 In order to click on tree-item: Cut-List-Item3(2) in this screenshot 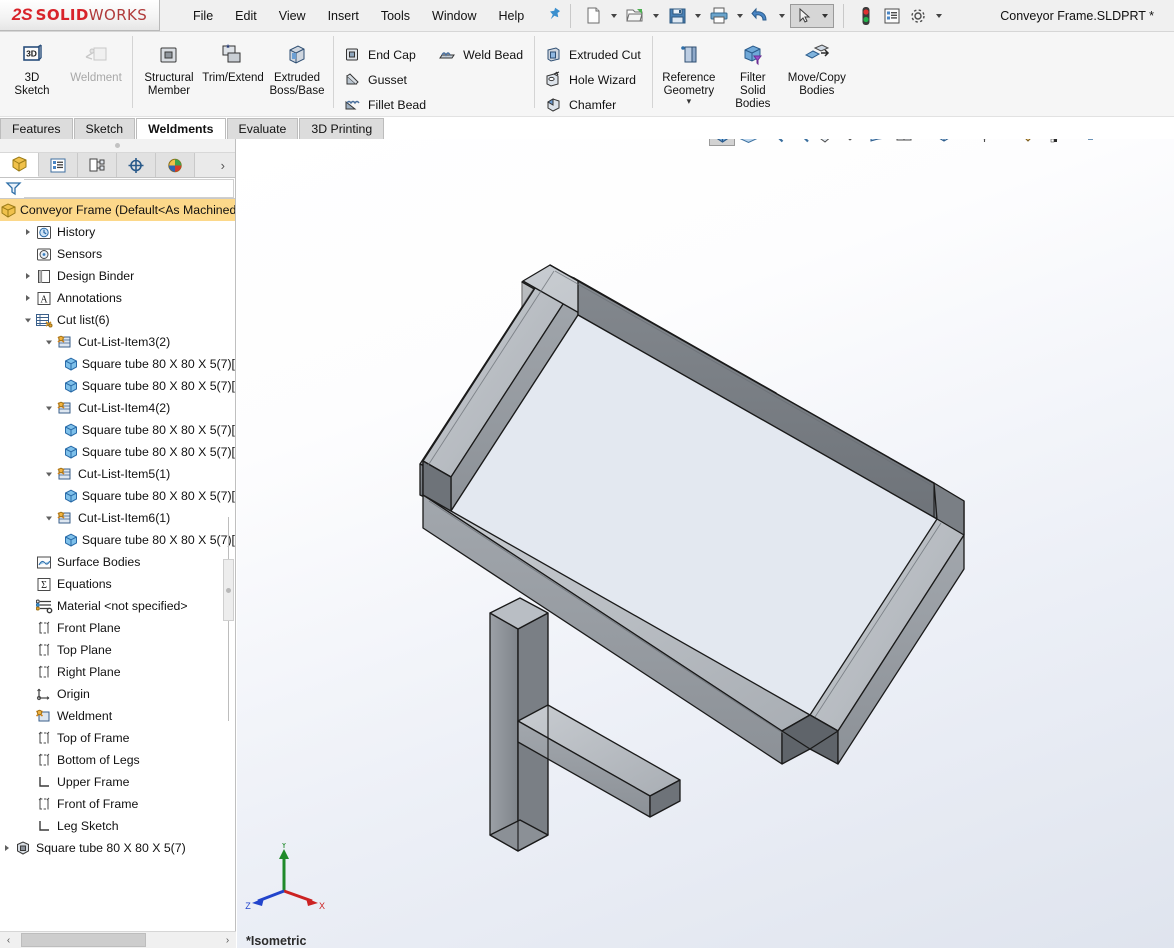, I will do `click(117, 342)`.